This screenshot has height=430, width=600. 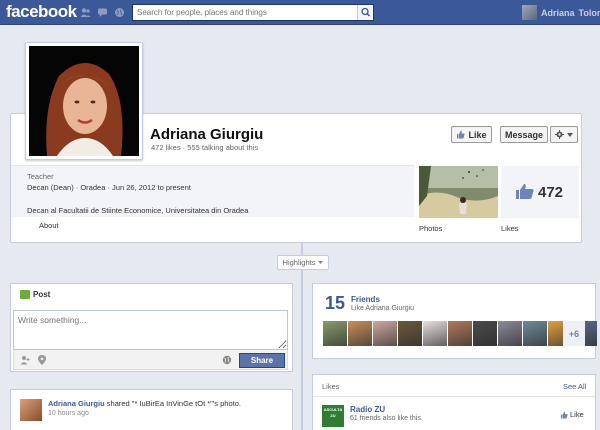 I want to click on photos-tab-thumbnail, so click(x=458, y=192).